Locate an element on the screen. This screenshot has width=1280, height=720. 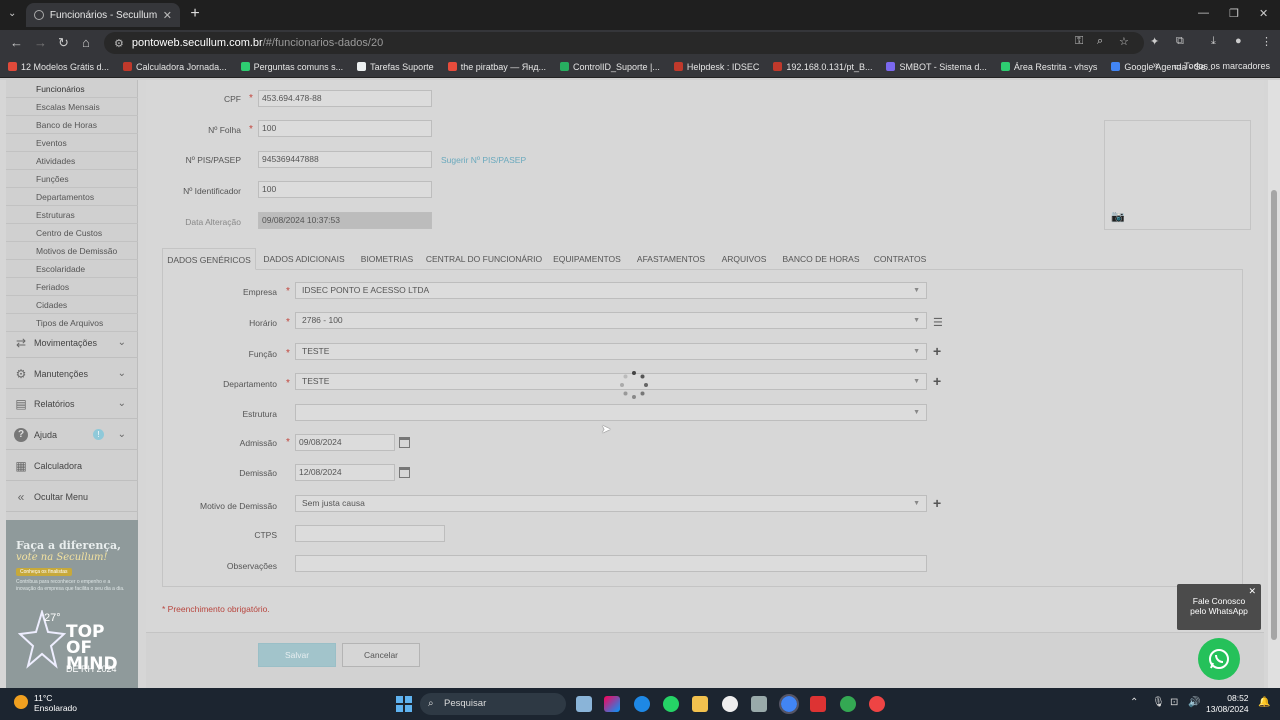
sidebar-subitem-funcoes: Funções is located at coordinates (72, 179).